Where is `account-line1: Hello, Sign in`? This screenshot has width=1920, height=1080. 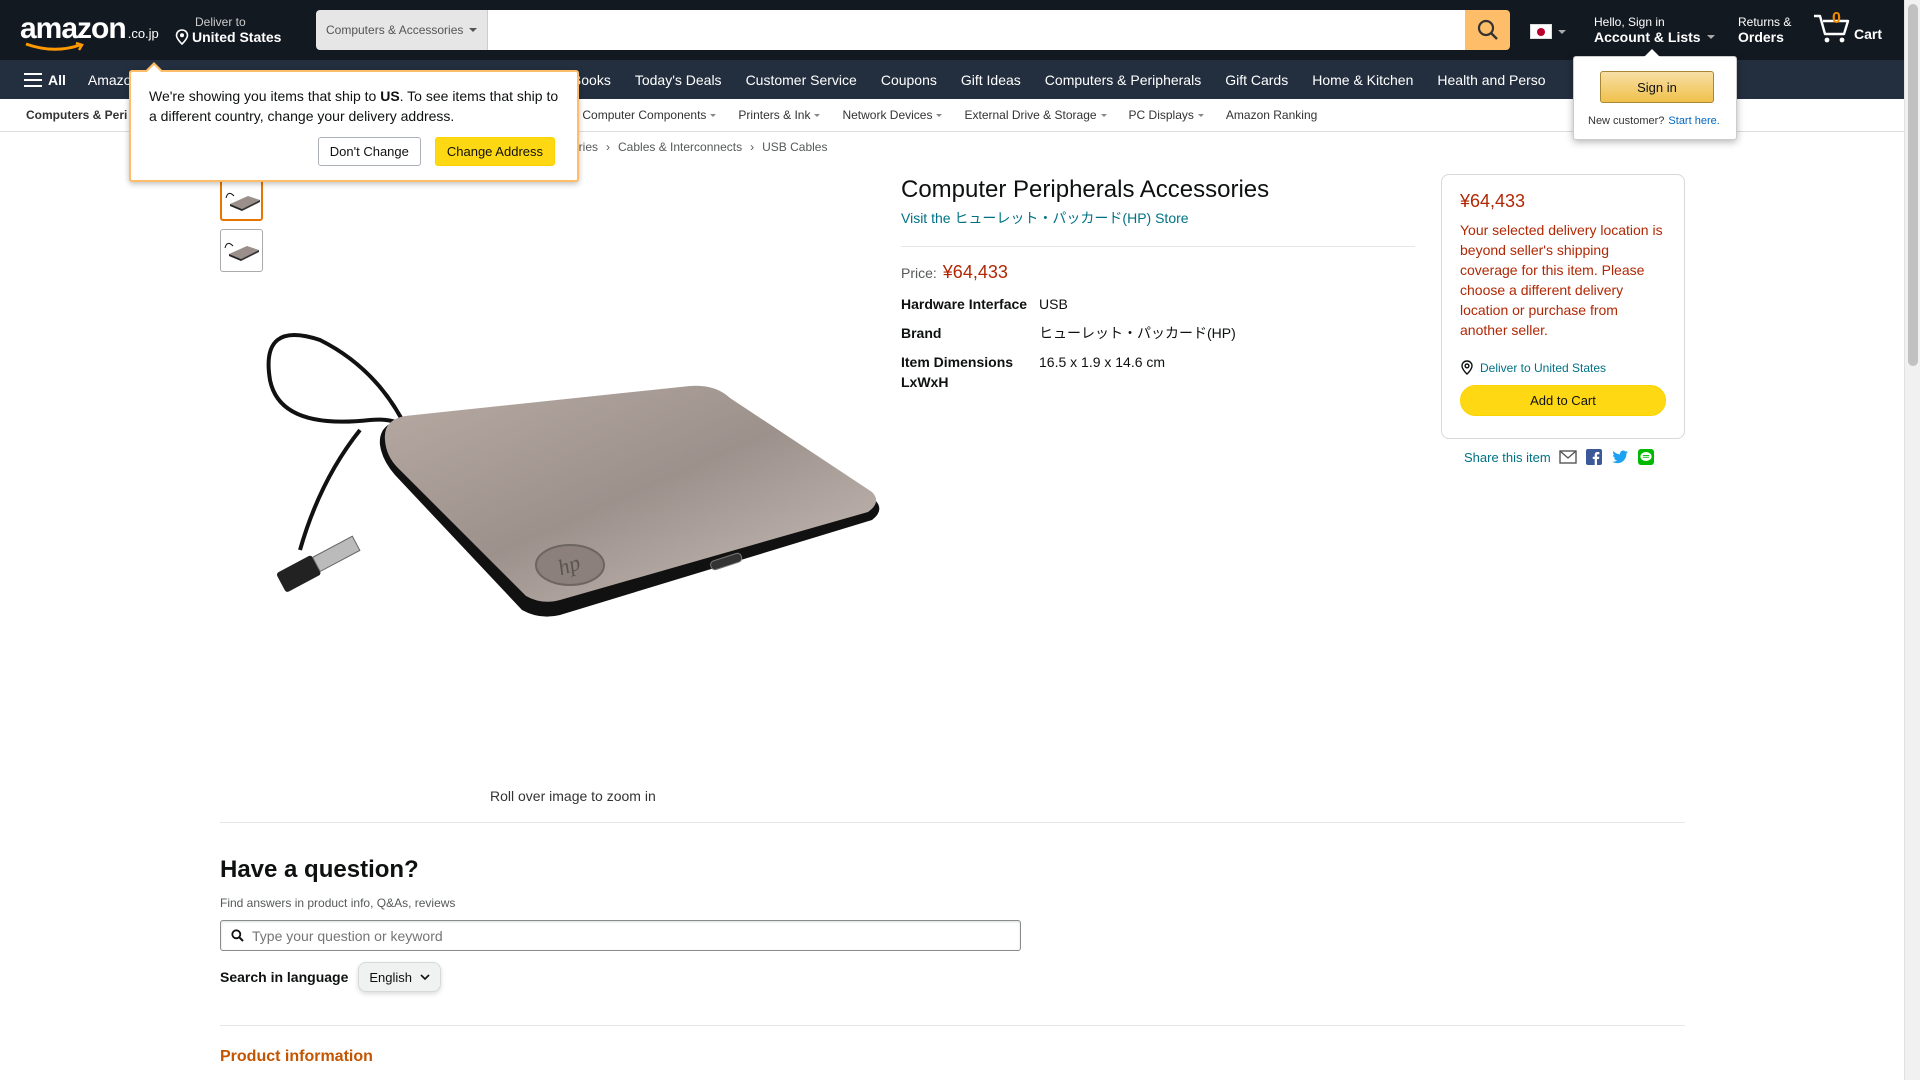 account-line1: Hello, Sign in is located at coordinates (1629, 22).